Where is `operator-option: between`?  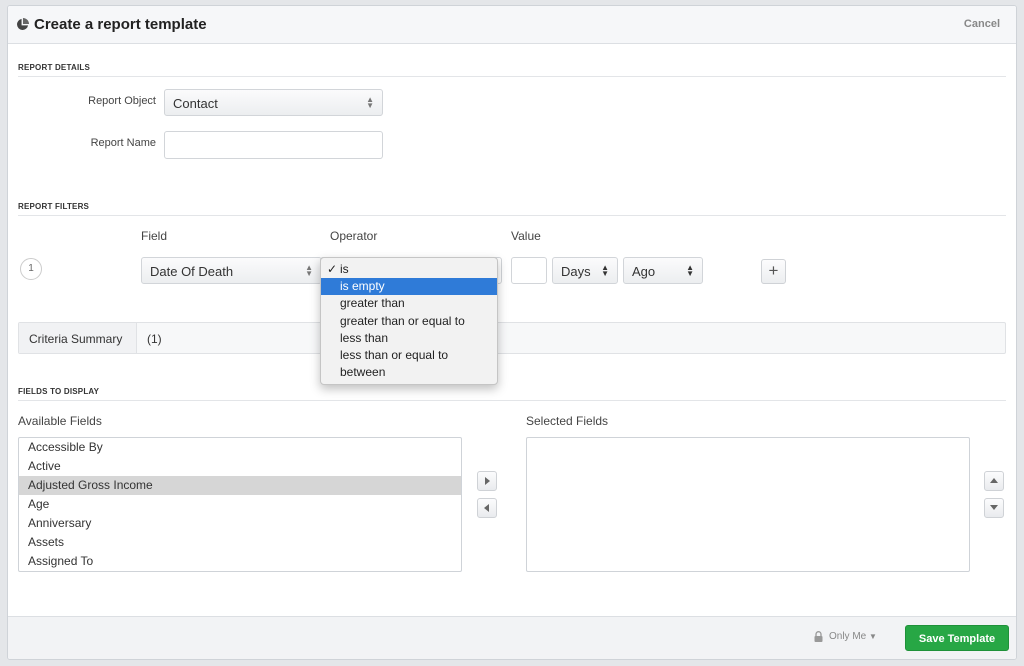 operator-option: between is located at coordinates (409, 372).